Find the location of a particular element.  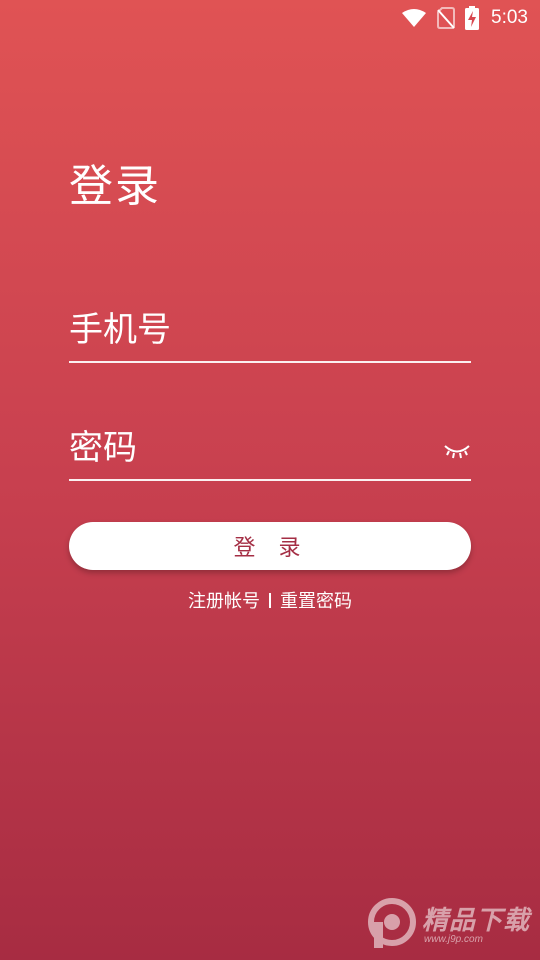

watermark-logo-icon is located at coordinates (392, 924).